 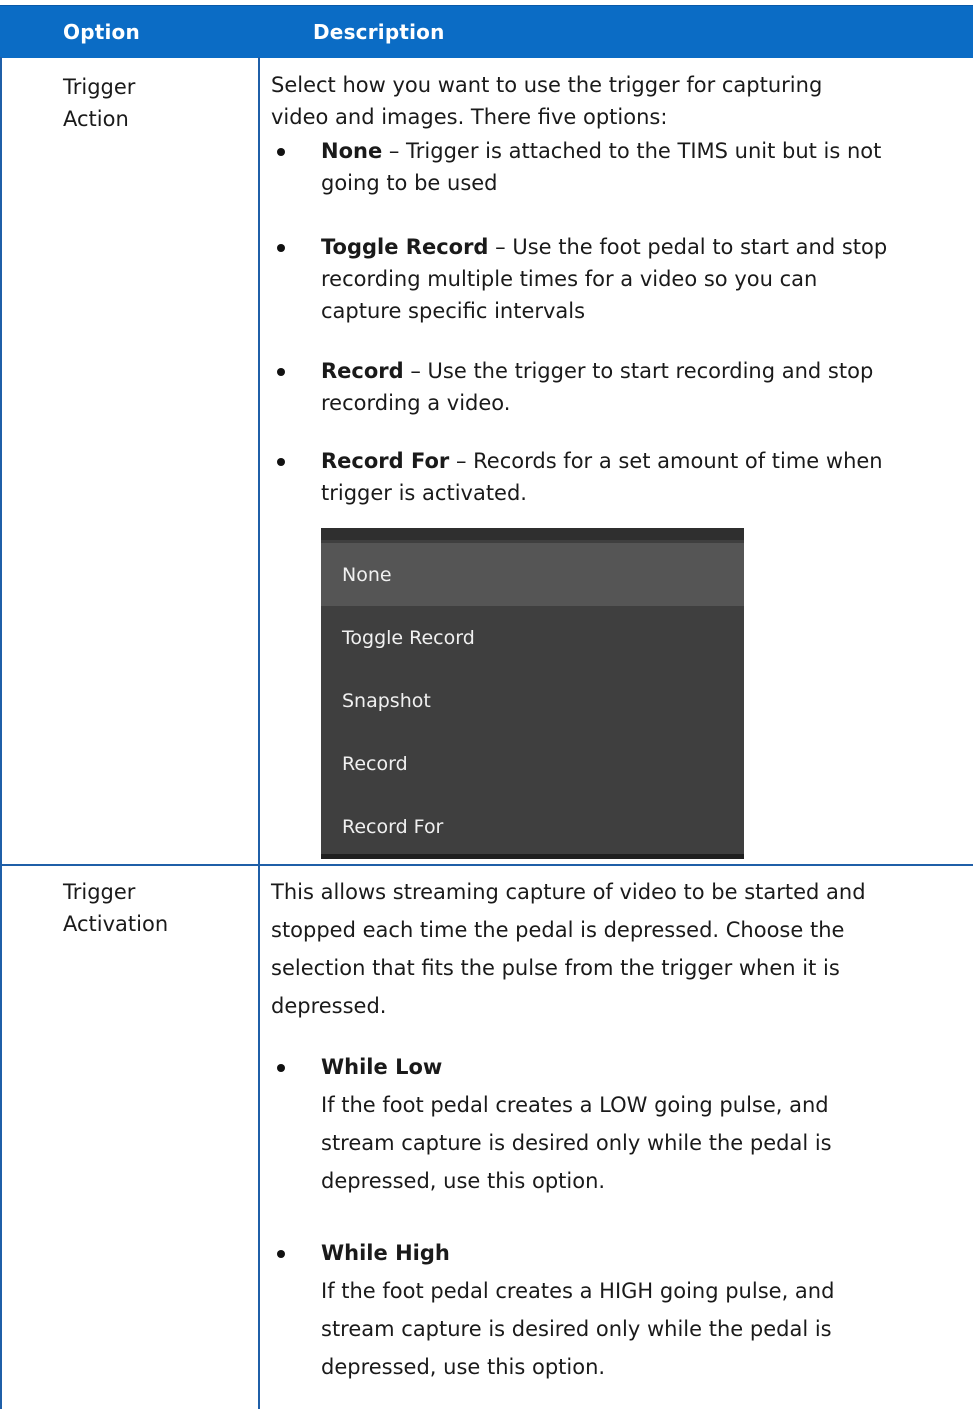 What do you see at coordinates (532, 637) in the screenshot?
I see `menu-item-toggle-record: Toggle Record` at bounding box center [532, 637].